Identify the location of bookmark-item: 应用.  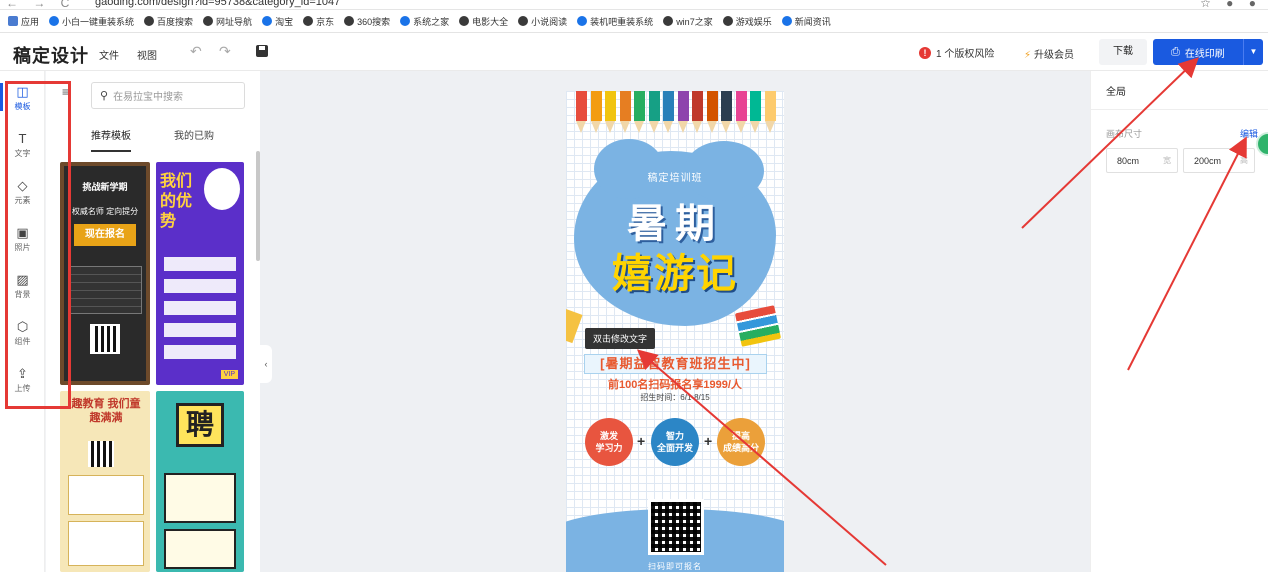
(23, 21).